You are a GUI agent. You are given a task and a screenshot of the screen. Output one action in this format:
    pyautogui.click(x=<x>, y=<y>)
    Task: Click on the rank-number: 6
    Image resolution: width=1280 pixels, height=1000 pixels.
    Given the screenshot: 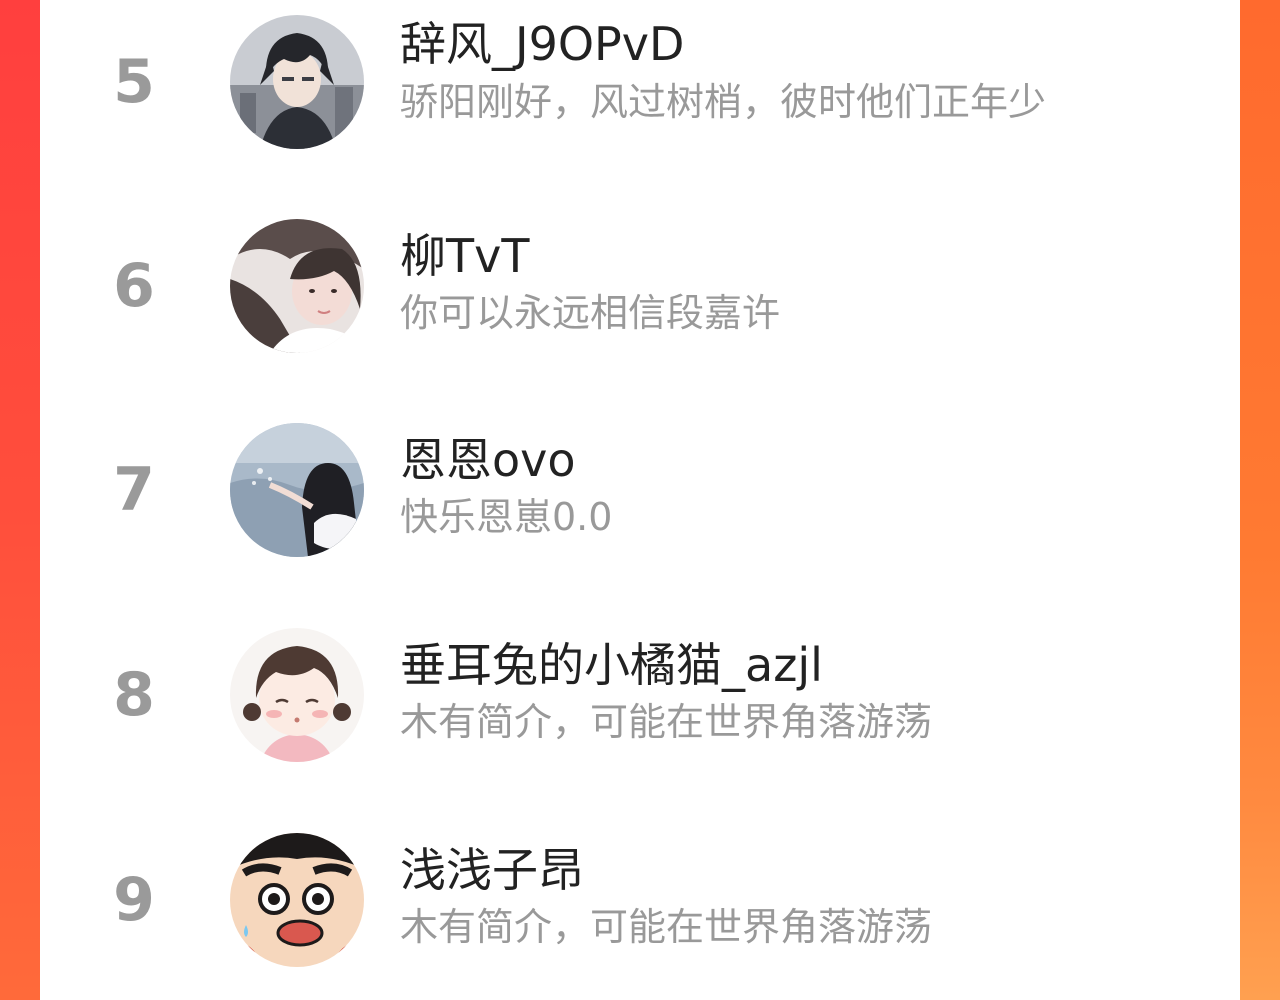 What is the action you would take?
    pyautogui.click(x=134, y=286)
    